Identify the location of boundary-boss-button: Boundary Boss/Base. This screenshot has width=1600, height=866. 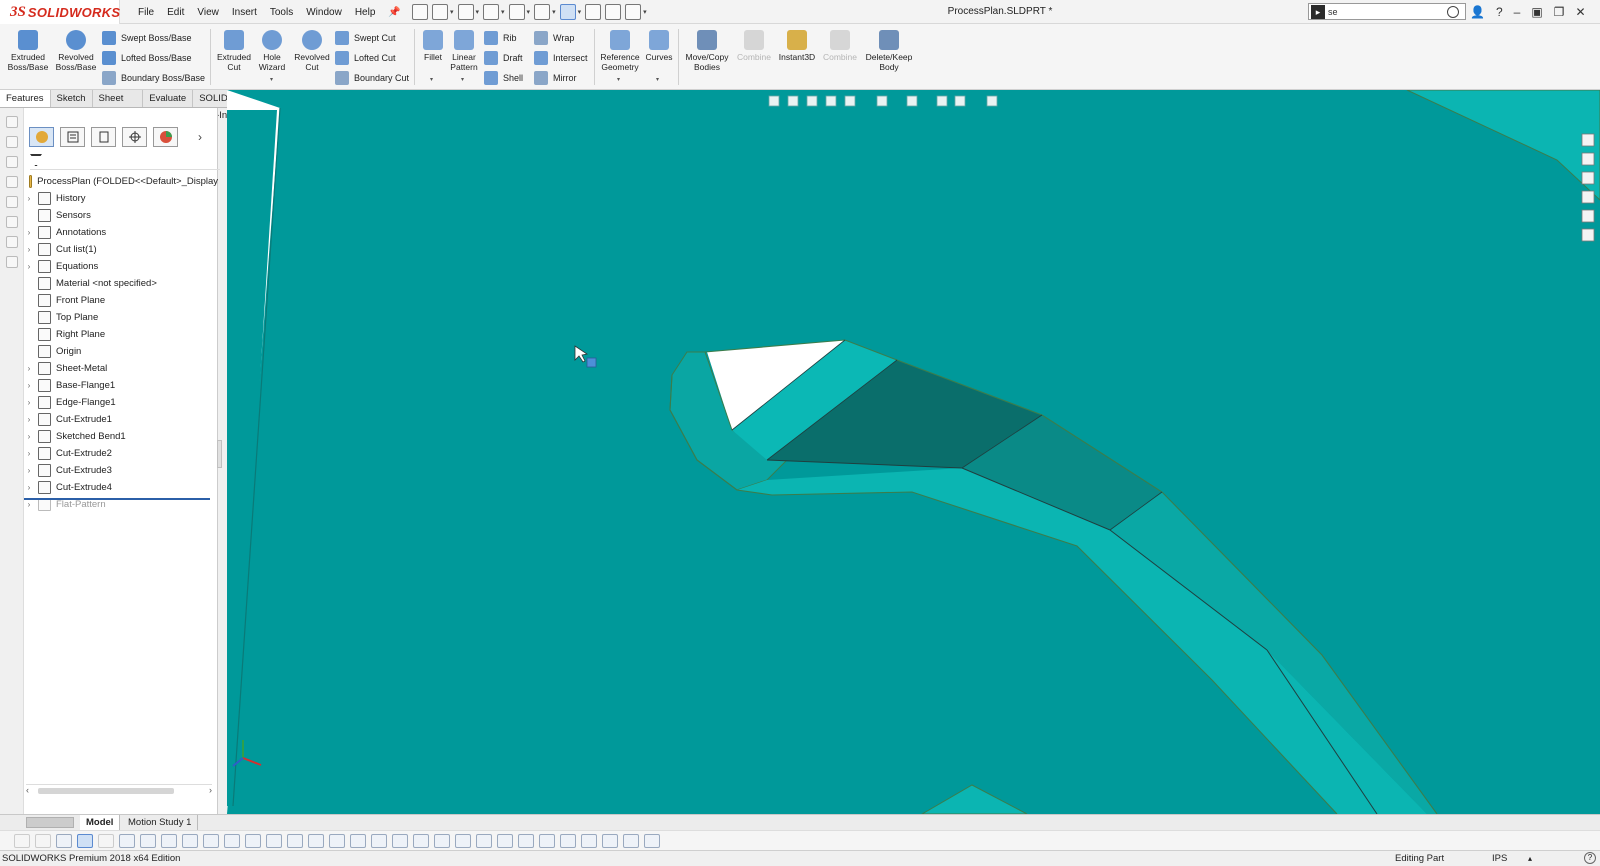
(153, 78).